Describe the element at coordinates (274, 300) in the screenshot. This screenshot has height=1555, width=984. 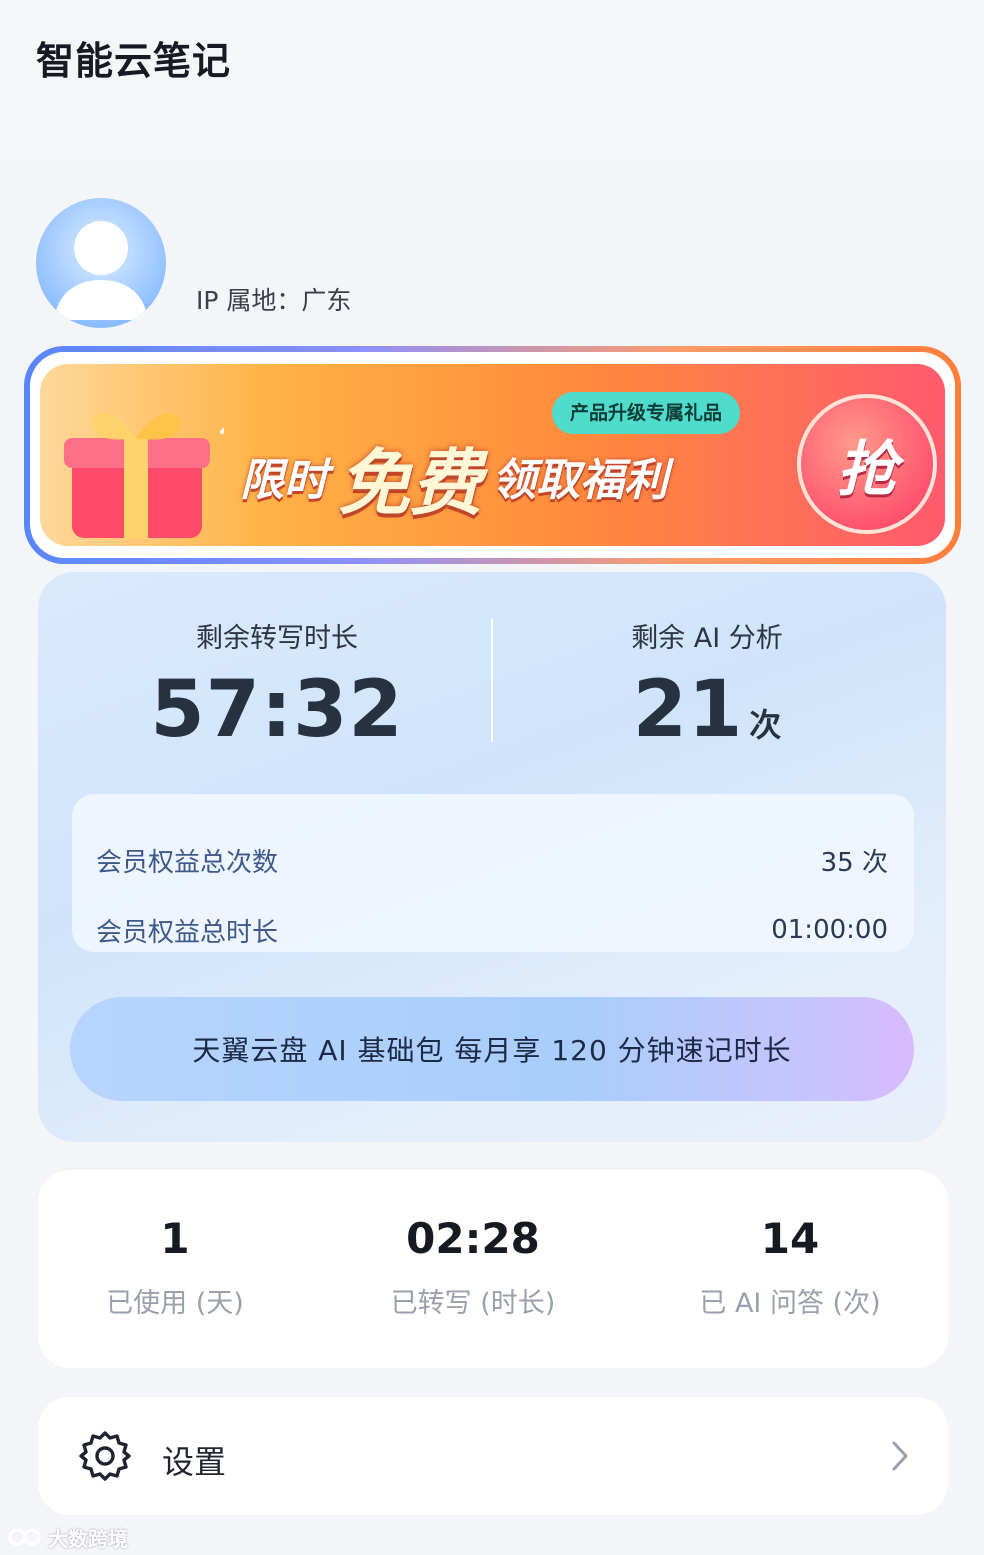
I see `ip-location: IP 属地：广东` at that location.